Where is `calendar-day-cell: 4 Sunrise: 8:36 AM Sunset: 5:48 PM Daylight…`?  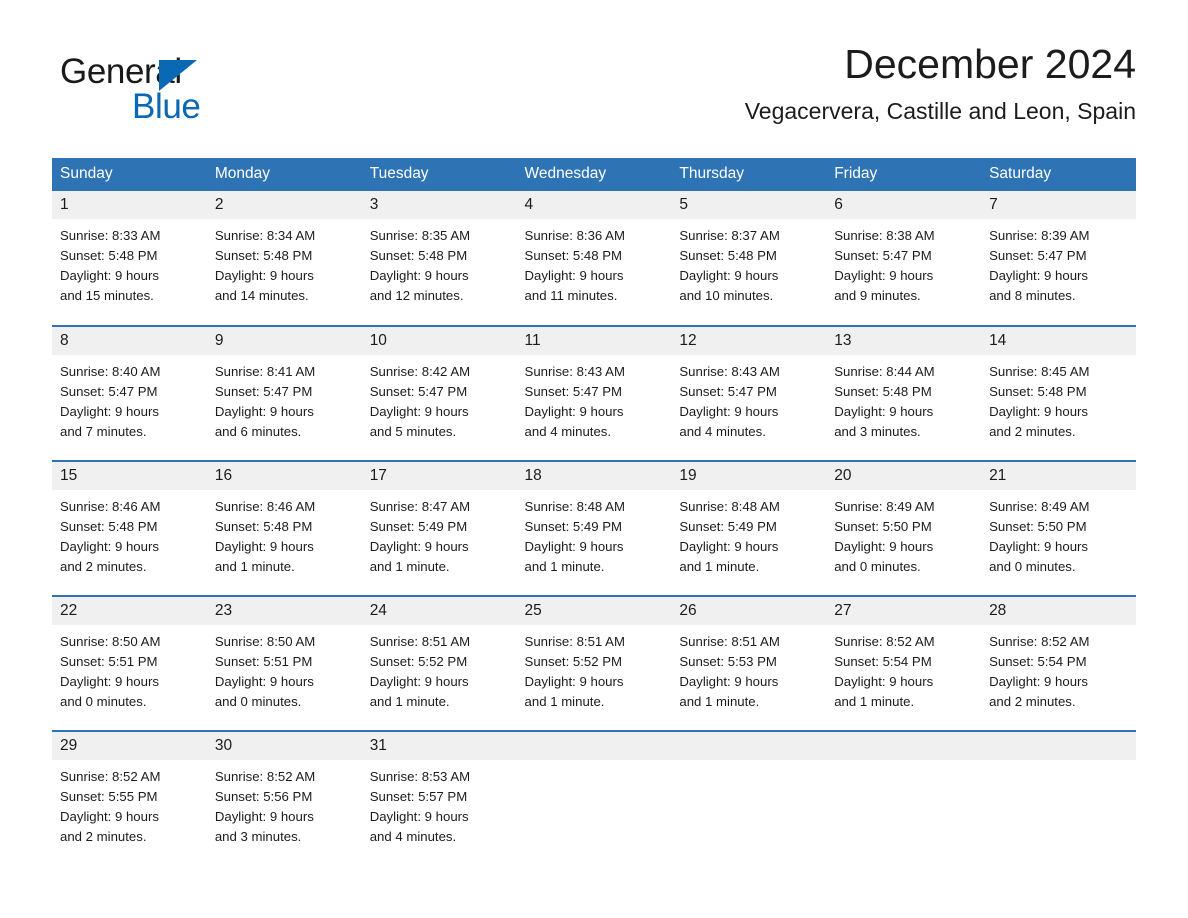
calendar-day-cell: 4 Sunrise: 8:36 AM Sunset: 5:48 PM Daylight… is located at coordinates (594, 258).